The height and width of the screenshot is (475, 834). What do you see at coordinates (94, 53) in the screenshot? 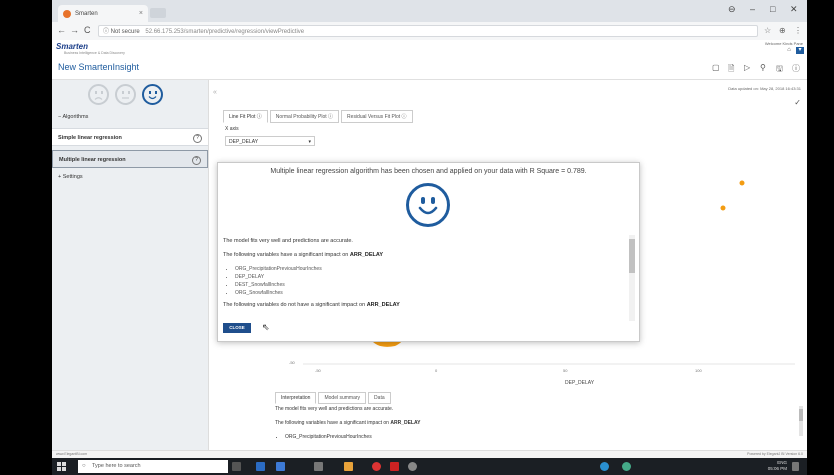
I see `logo-tagline: Business Intelligence & Data Discovery` at bounding box center [94, 53].